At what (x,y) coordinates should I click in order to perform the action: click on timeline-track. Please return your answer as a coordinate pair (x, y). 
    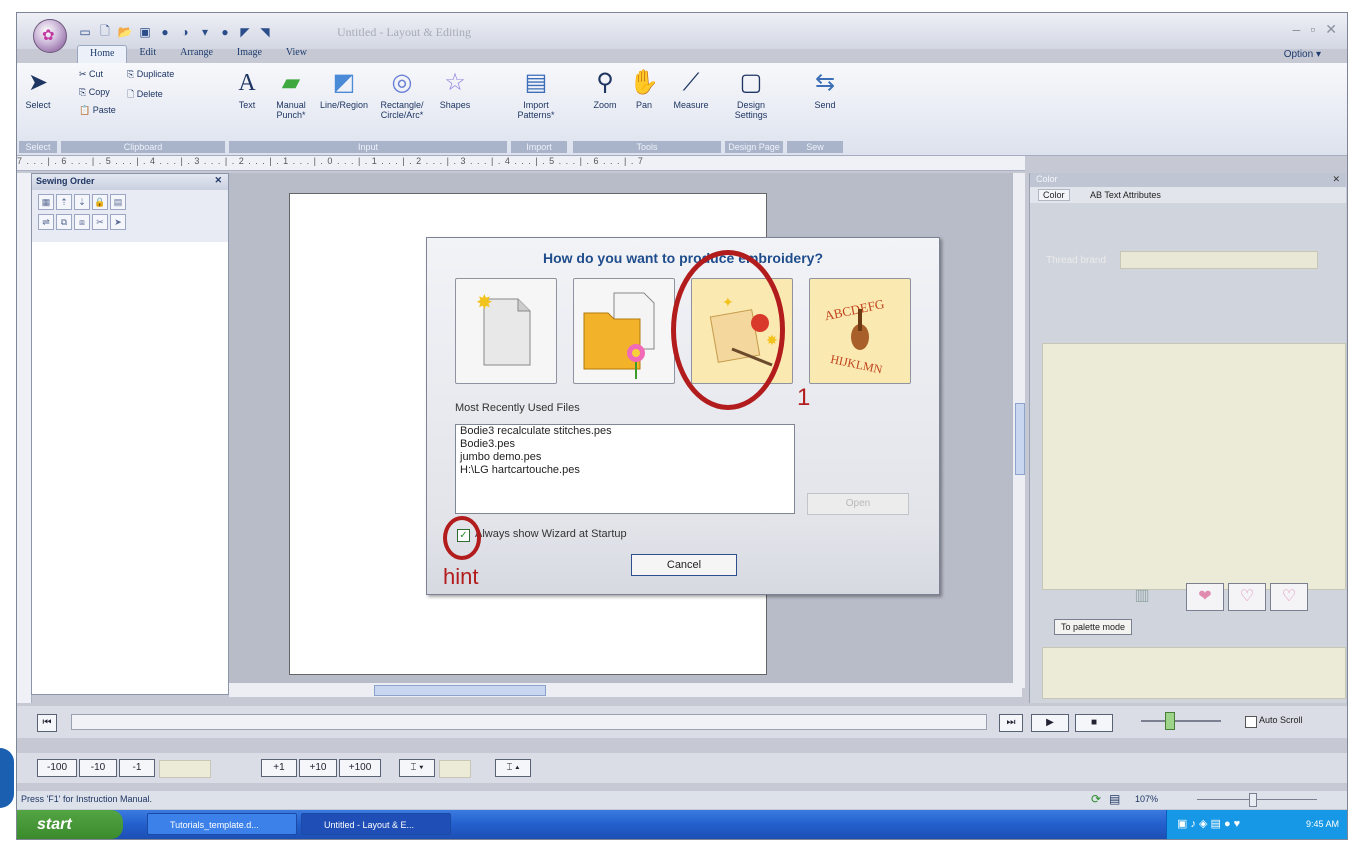
    Looking at the image, I should click on (529, 722).